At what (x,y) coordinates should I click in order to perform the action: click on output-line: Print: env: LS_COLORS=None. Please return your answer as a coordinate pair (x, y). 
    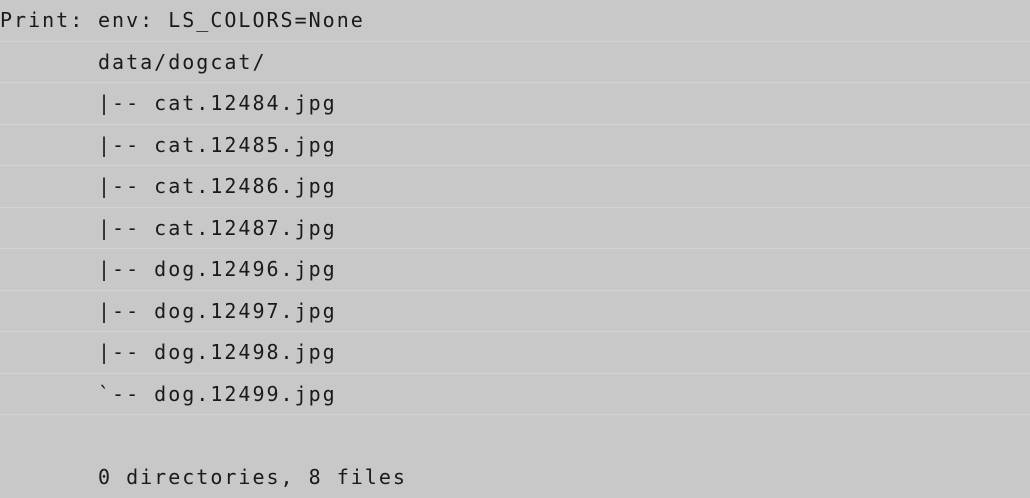
    Looking at the image, I should click on (515, 21).